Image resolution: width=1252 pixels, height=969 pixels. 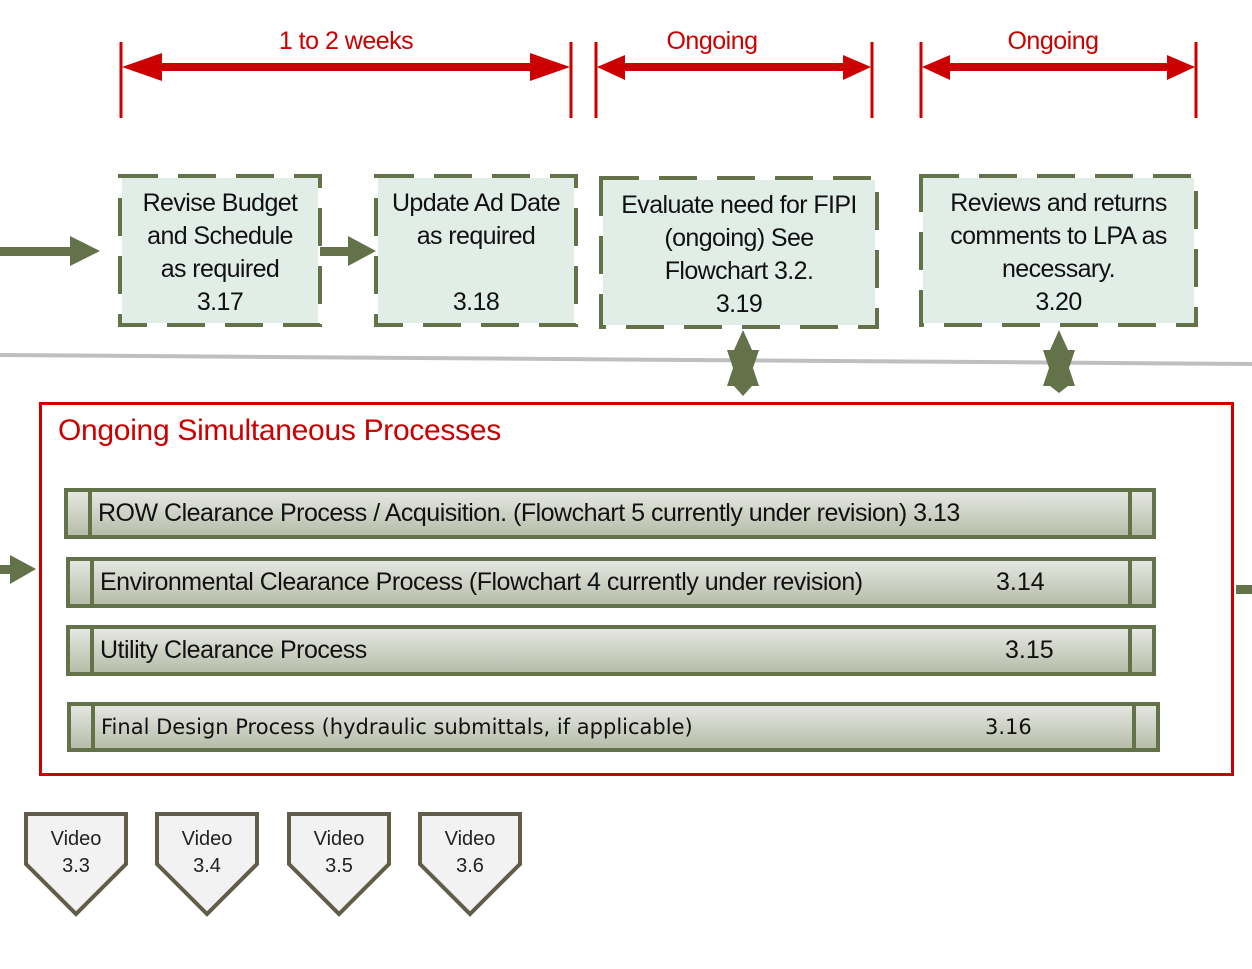 I want to click on step-number: 3.17, so click(x=220, y=302).